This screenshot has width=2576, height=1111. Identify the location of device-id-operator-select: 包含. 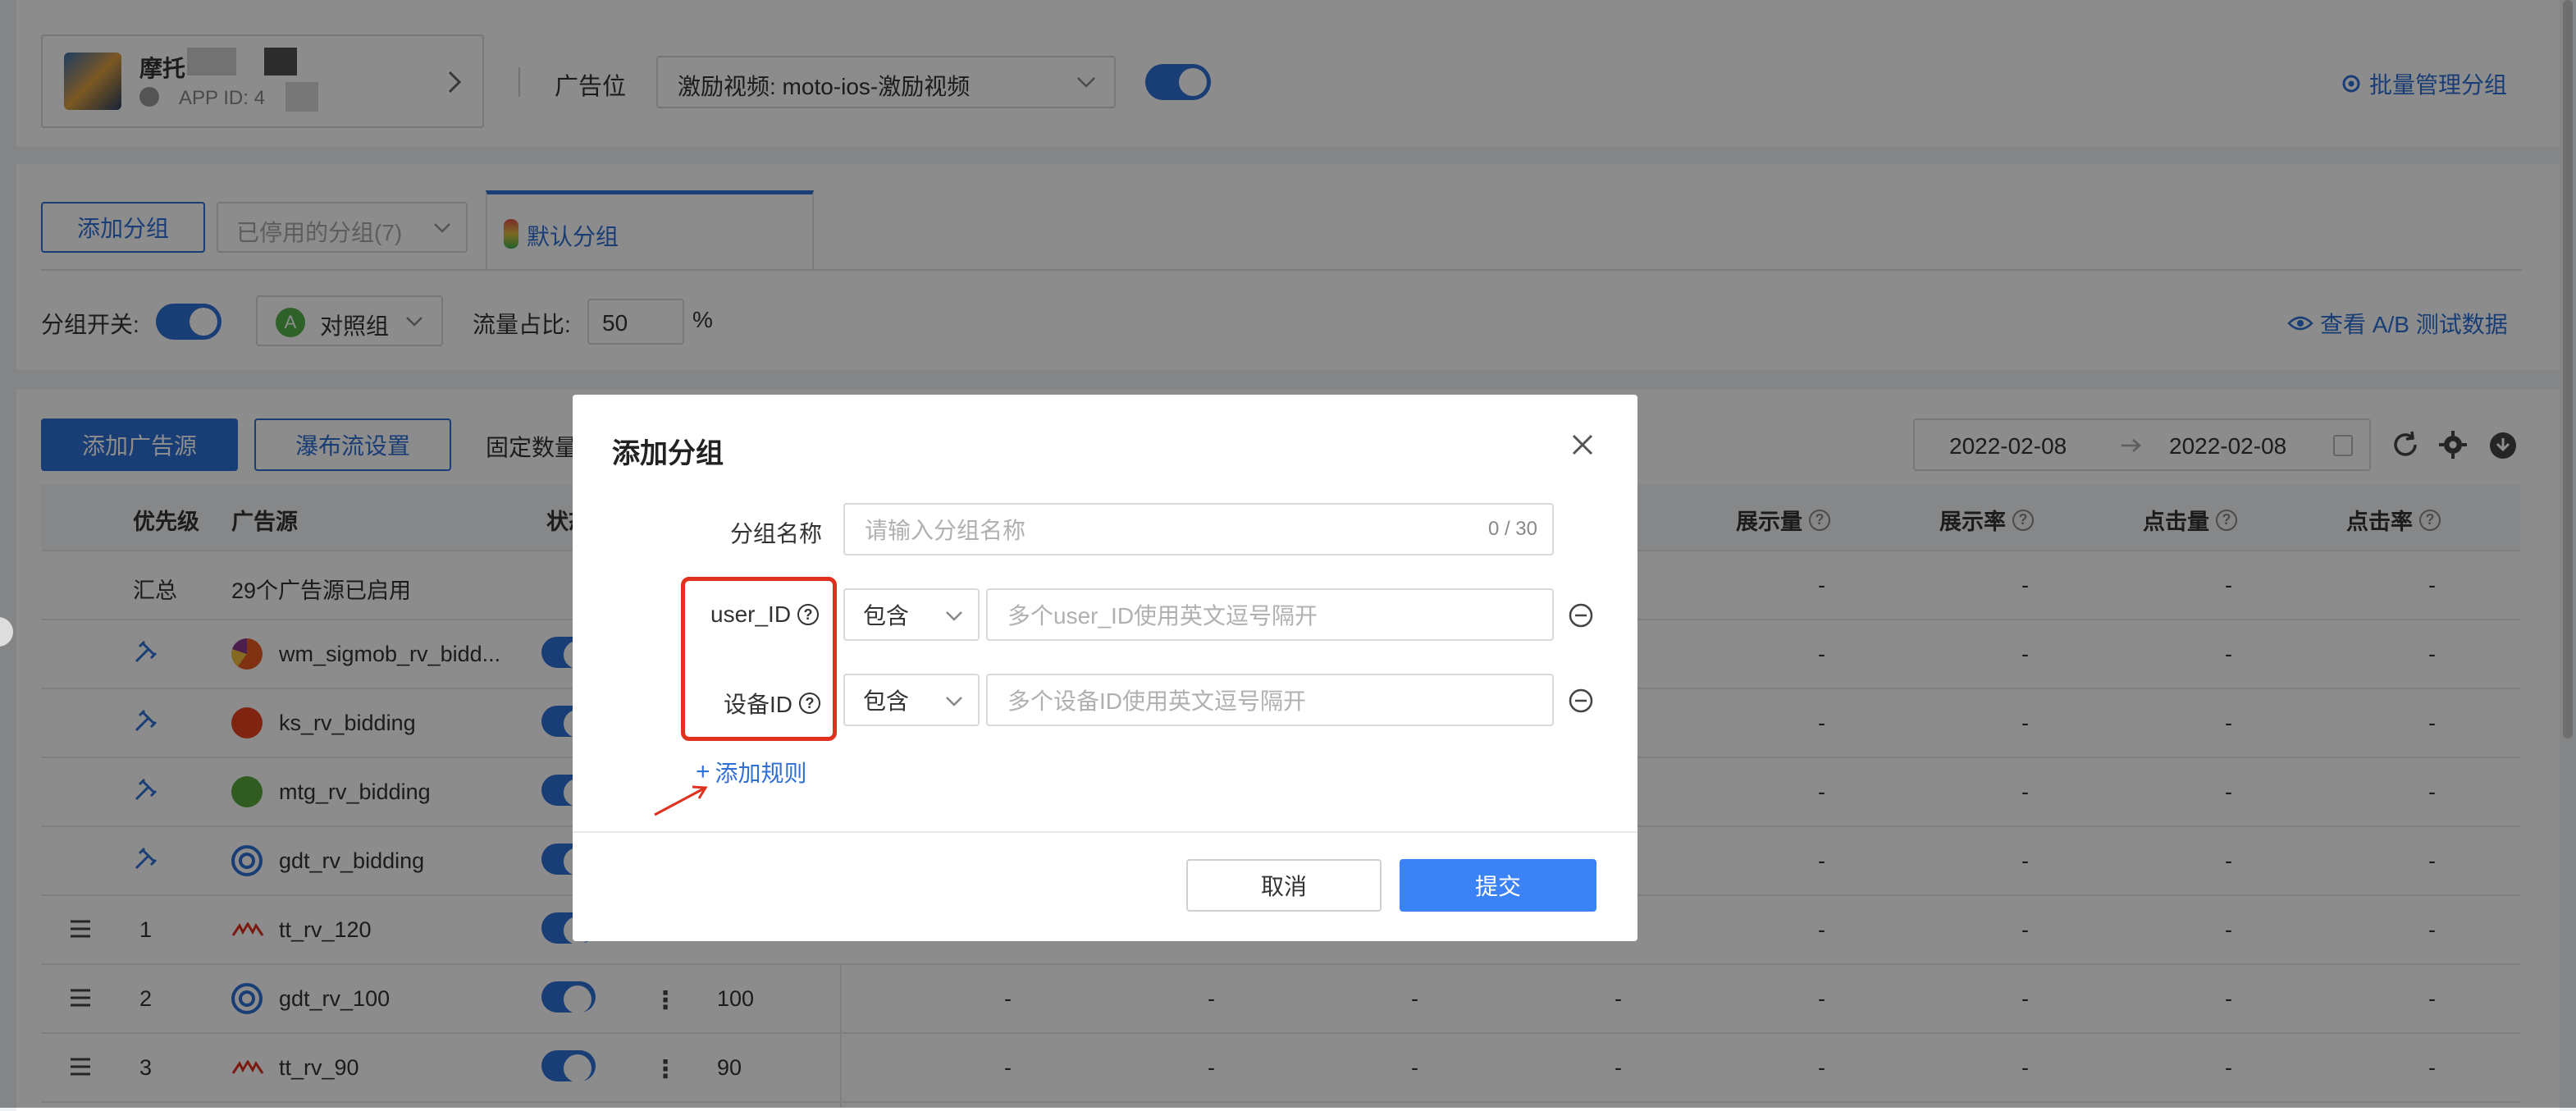
(912, 700).